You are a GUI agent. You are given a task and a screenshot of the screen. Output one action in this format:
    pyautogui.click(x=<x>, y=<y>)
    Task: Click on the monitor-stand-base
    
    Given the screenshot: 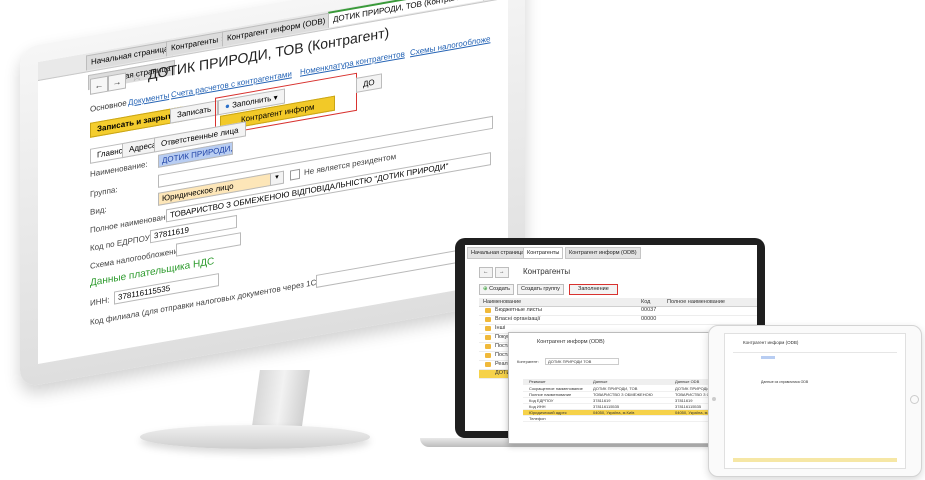 What is the action you would take?
    pyautogui.click(x=255, y=437)
    